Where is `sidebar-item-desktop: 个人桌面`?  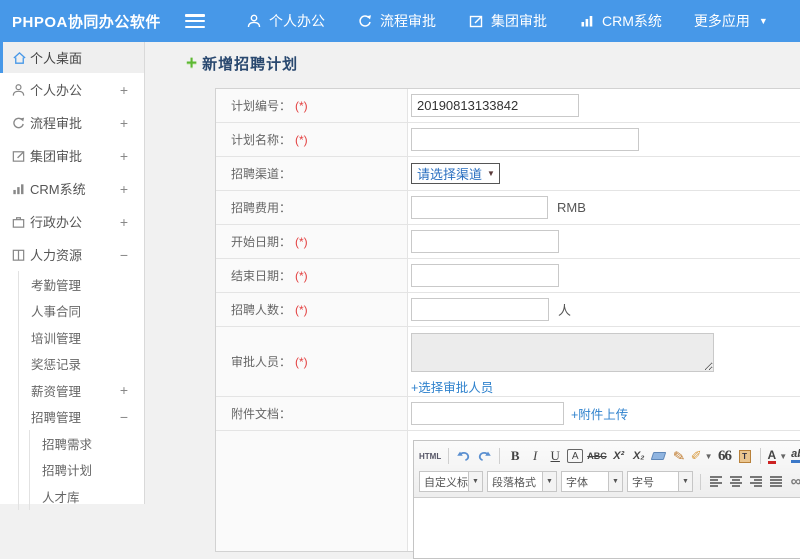 sidebar-item-desktop: 个人桌面 is located at coordinates (72, 57).